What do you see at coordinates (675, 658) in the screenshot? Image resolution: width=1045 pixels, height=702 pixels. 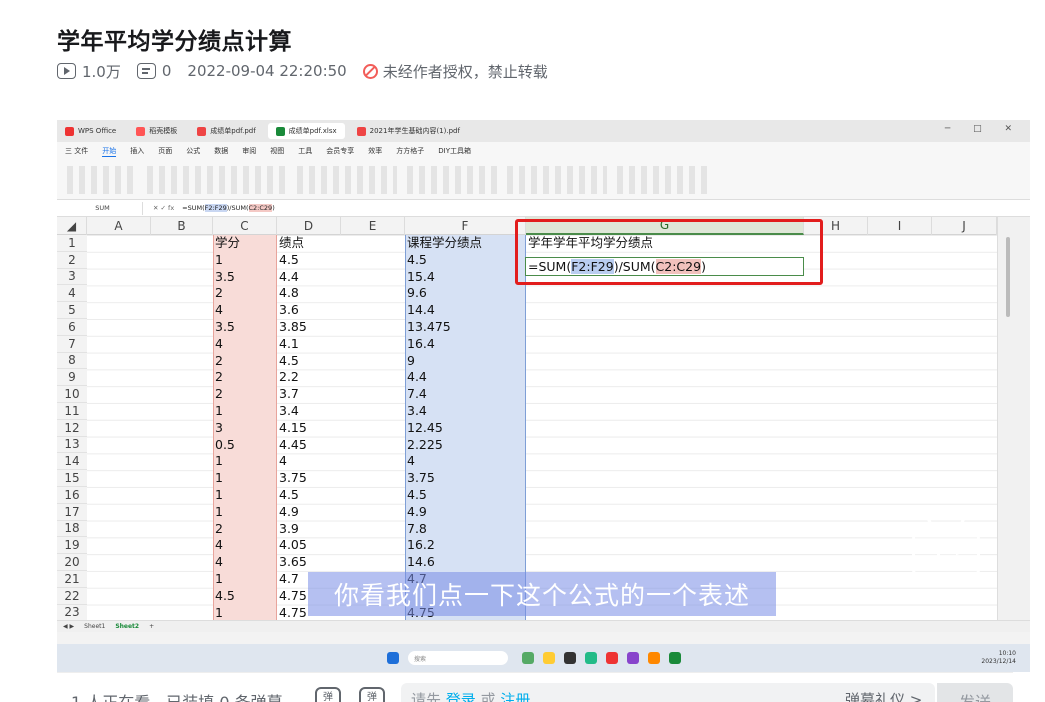 I see `xlsx-taskbar-icon` at bounding box center [675, 658].